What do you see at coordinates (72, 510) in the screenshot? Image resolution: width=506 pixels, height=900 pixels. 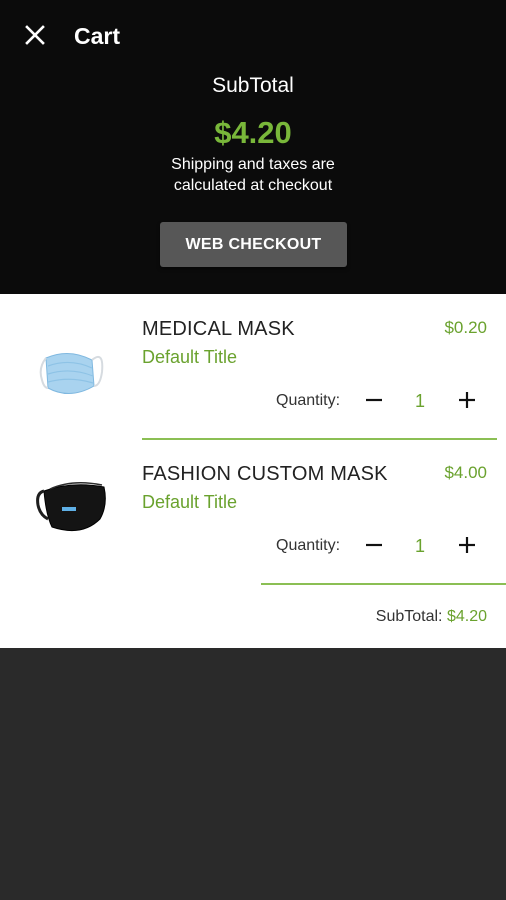 I see `black-mask-image` at bounding box center [72, 510].